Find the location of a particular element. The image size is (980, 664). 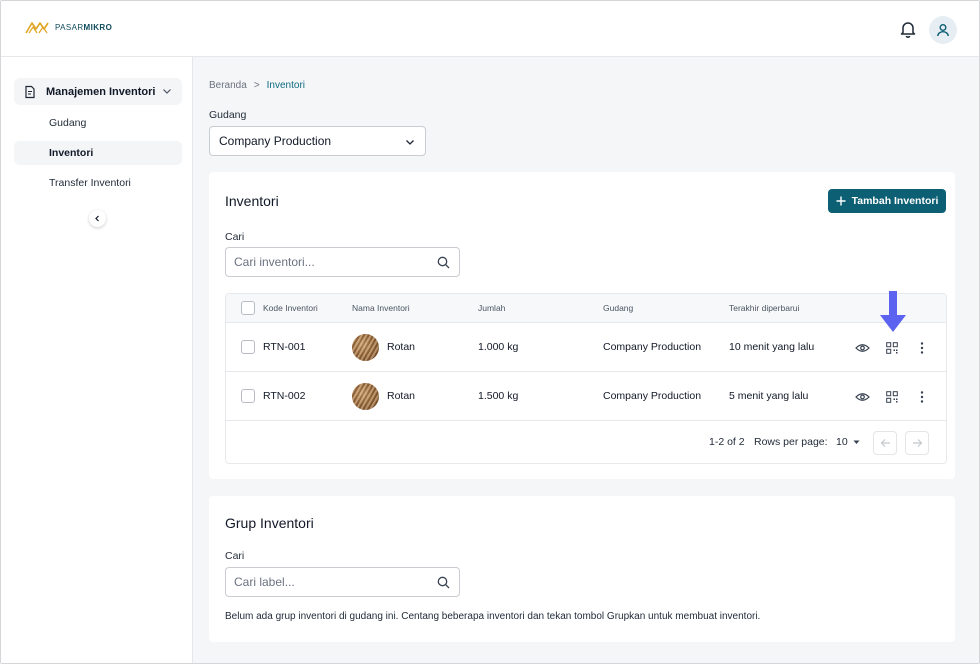

rows-per-page-label: Rows per page: is located at coordinates (791, 442).